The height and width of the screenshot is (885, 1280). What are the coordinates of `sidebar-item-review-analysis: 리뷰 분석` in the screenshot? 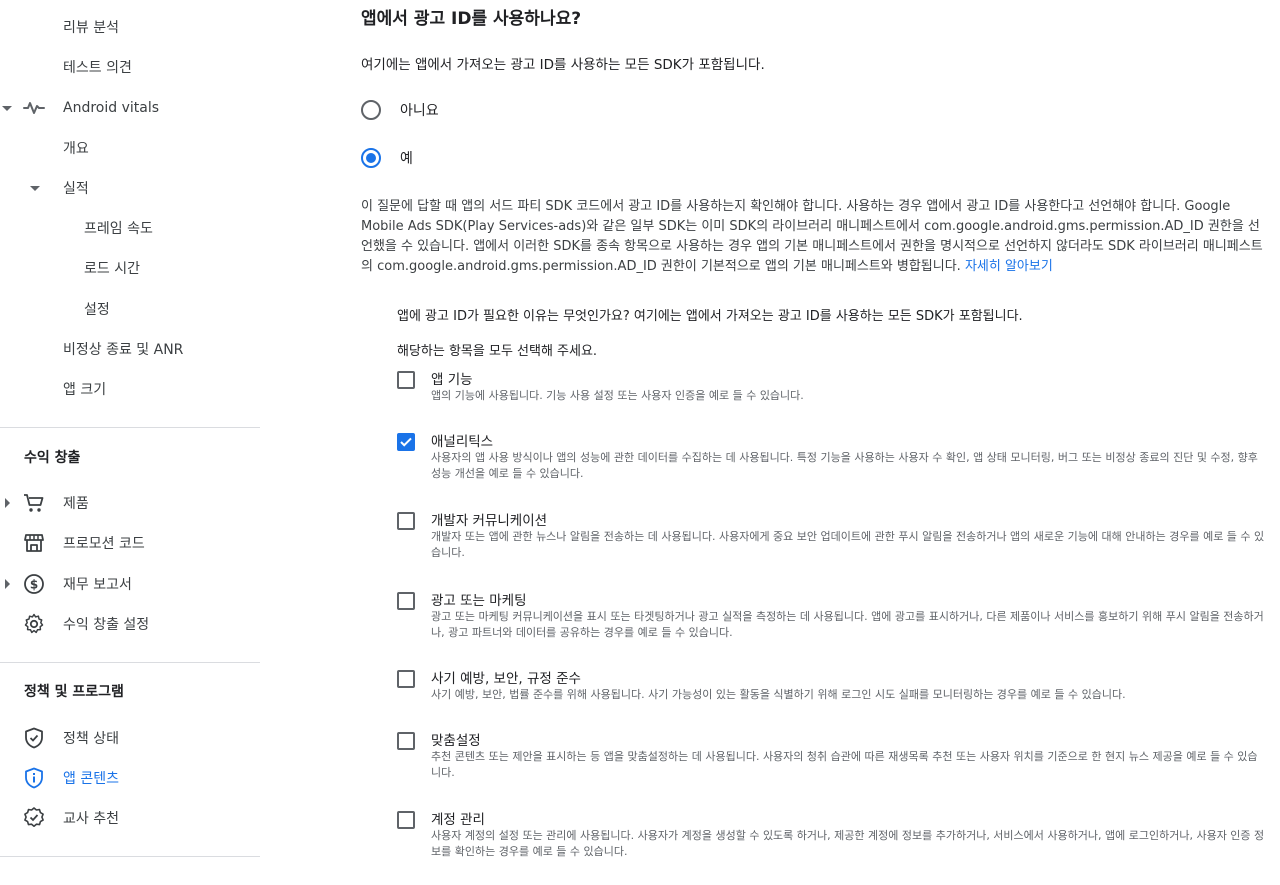 It's located at (131, 27).